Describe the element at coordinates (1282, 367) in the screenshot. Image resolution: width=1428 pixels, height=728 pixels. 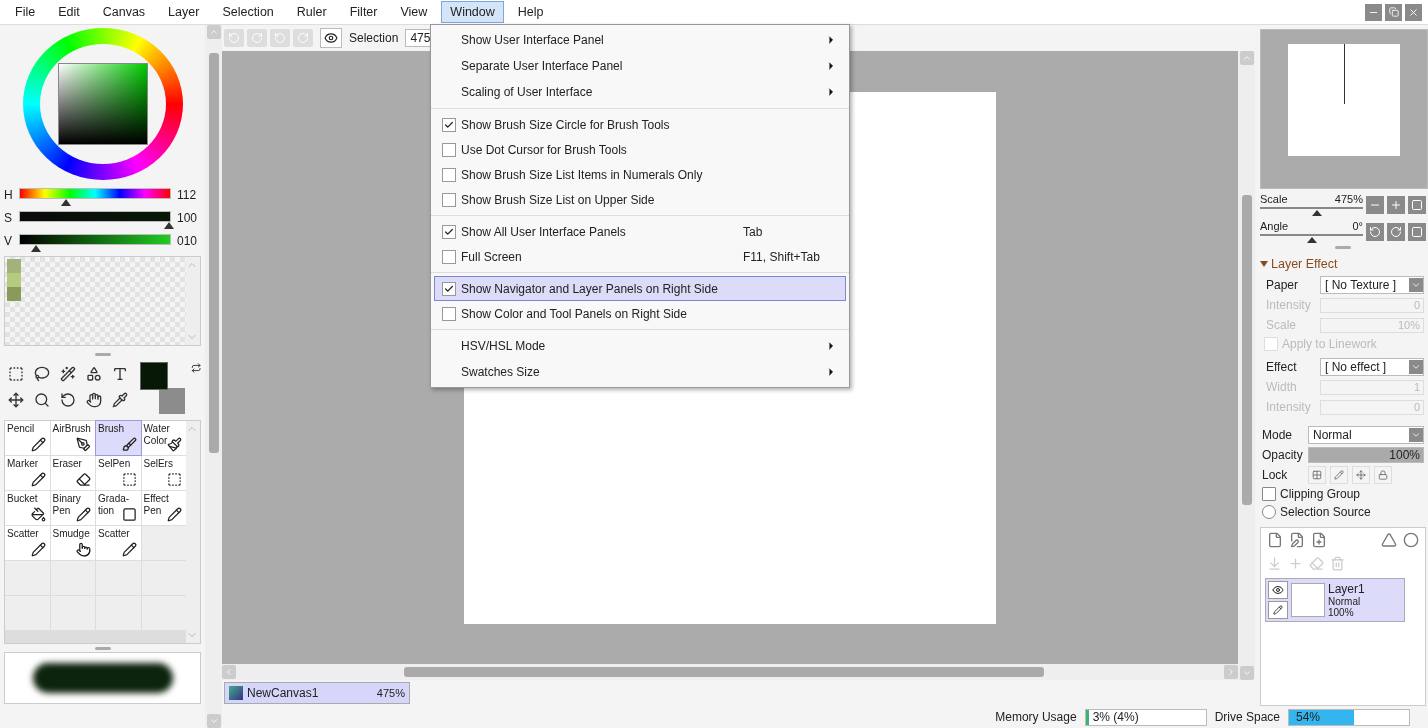
I see `field-label: Effect` at that location.